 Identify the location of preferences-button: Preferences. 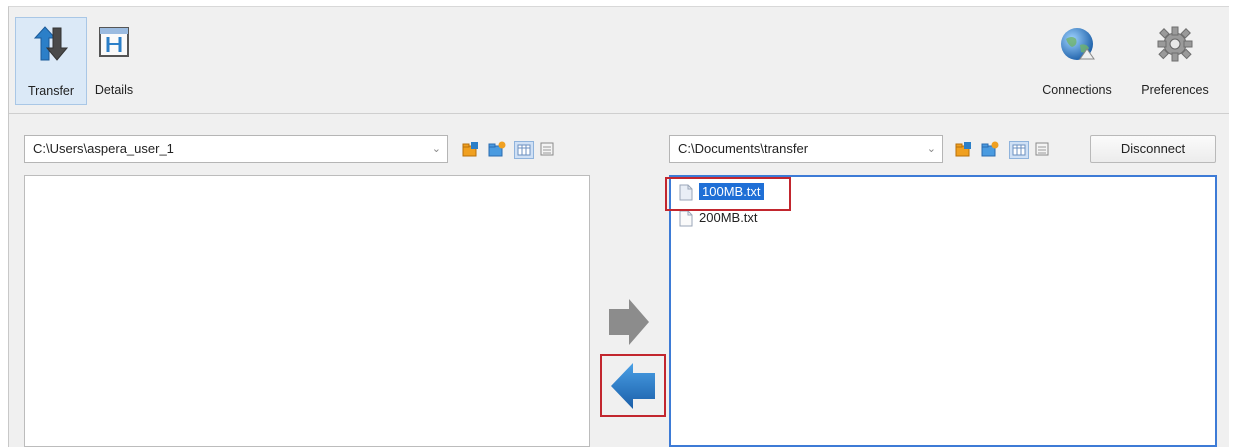
(1175, 60).